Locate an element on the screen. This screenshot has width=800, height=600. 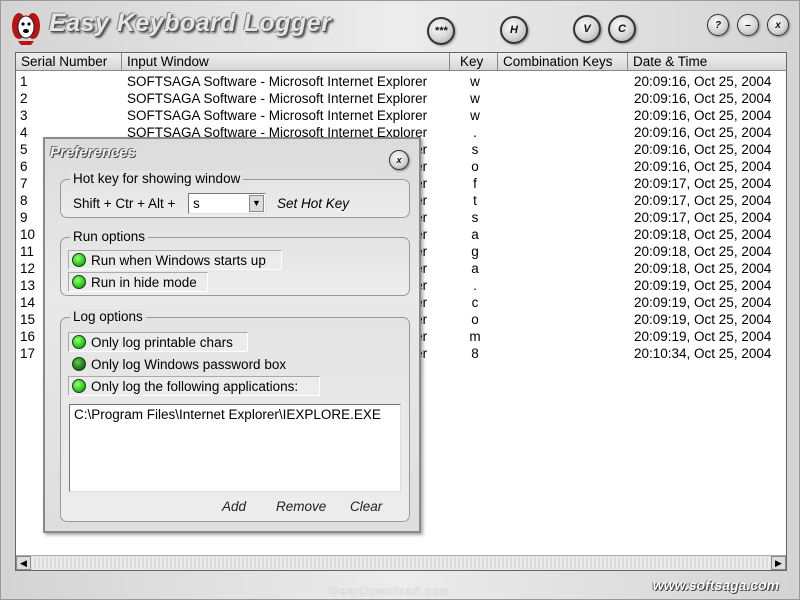
run-hide-mode-label: Run in hide mode is located at coordinates (144, 282).